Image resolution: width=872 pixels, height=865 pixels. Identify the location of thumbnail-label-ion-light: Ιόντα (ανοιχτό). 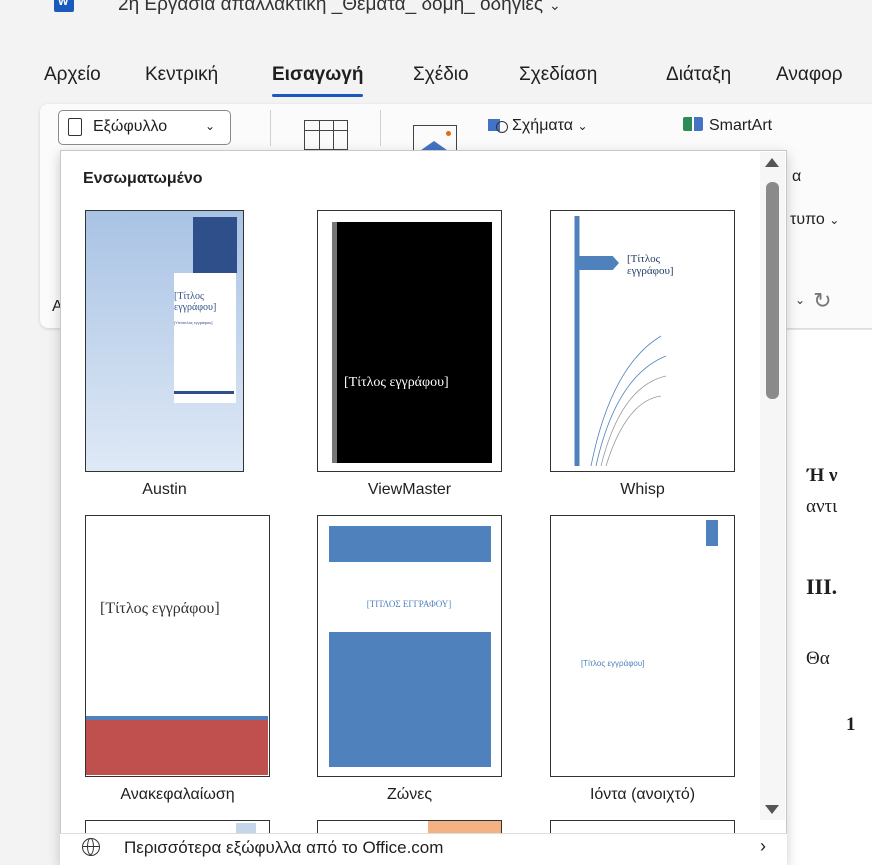
(642, 795).